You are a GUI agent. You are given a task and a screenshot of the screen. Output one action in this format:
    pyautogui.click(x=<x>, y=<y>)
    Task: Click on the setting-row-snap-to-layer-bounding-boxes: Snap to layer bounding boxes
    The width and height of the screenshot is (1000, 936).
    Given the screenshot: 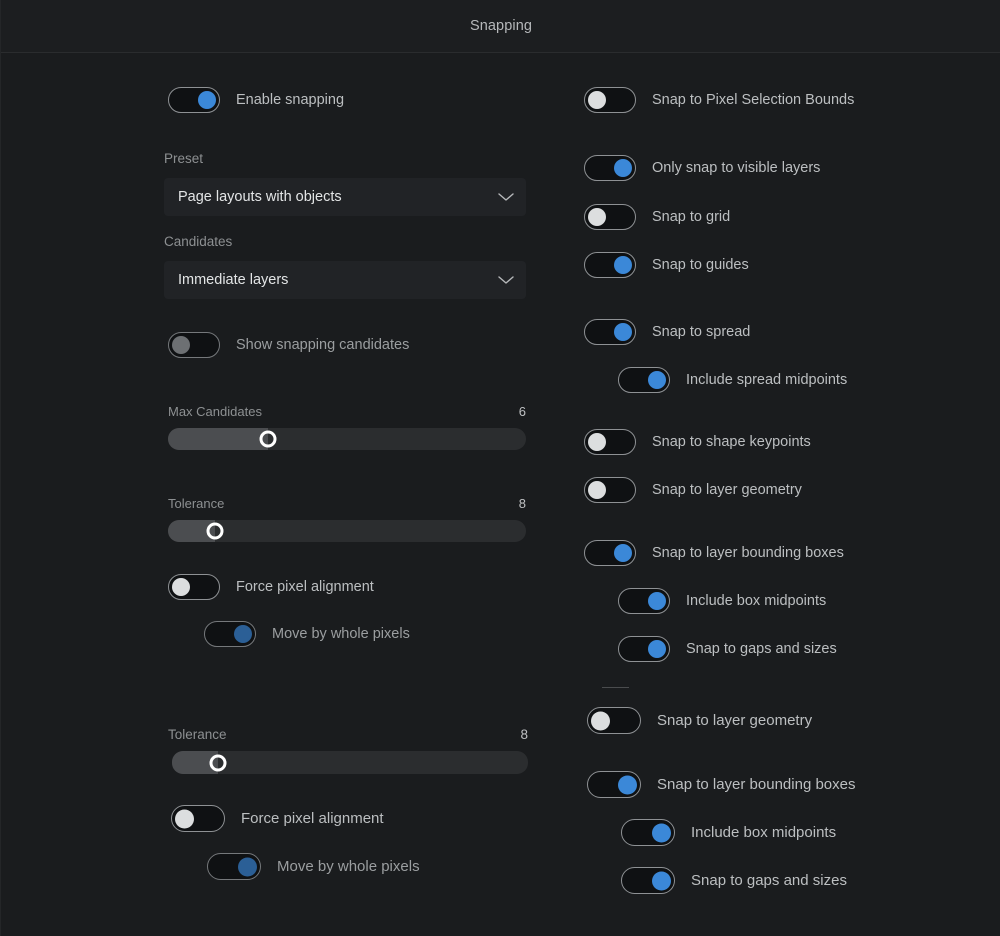 What is the action you would take?
    pyautogui.click(x=714, y=553)
    